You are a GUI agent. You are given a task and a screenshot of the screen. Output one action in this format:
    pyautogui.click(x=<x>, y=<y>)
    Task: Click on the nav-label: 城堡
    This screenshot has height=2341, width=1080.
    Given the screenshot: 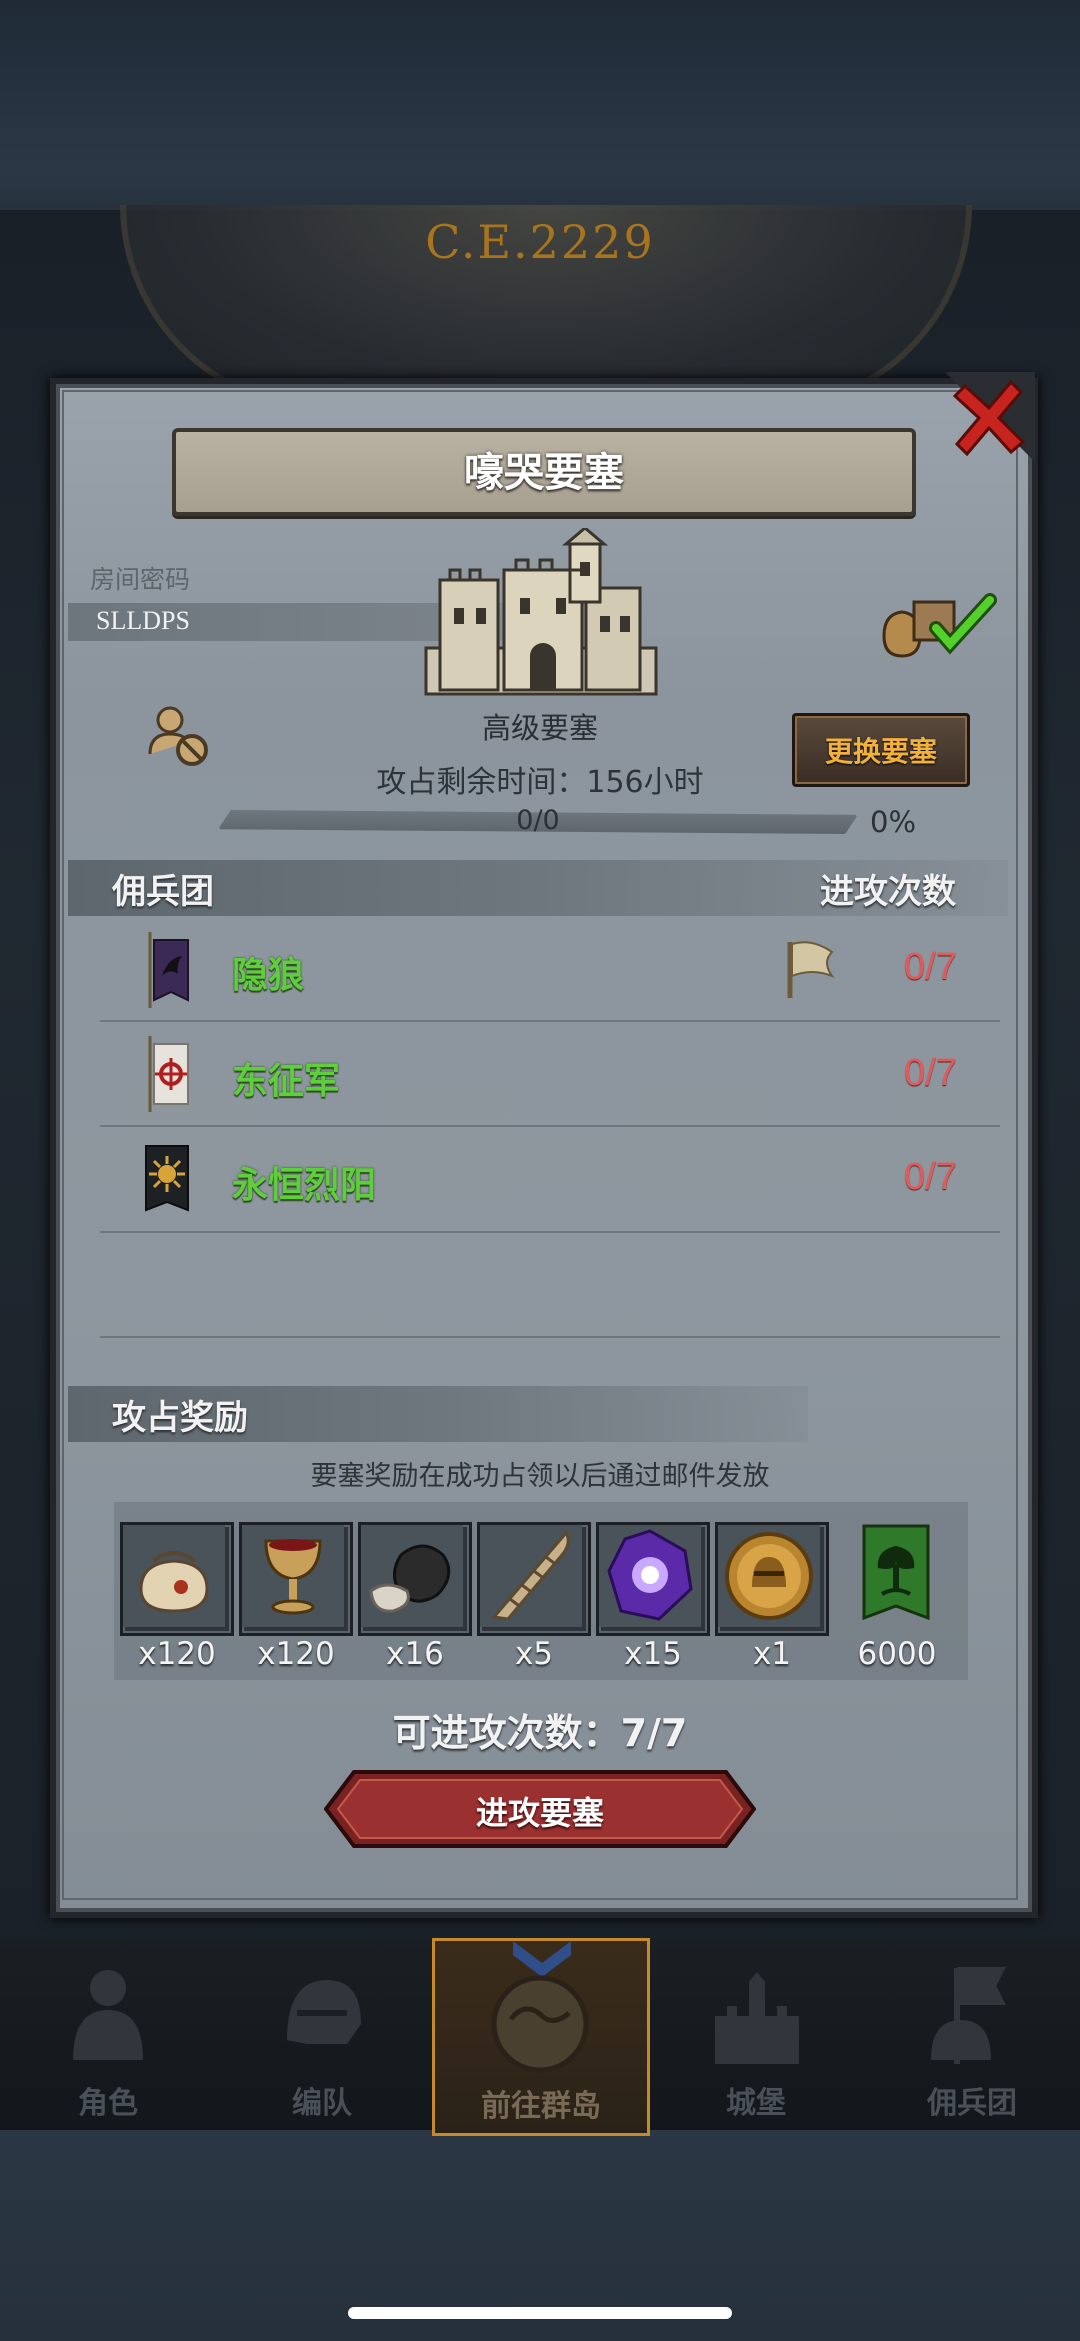 What is the action you would take?
    pyautogui.click(x=756, y=2103)
    